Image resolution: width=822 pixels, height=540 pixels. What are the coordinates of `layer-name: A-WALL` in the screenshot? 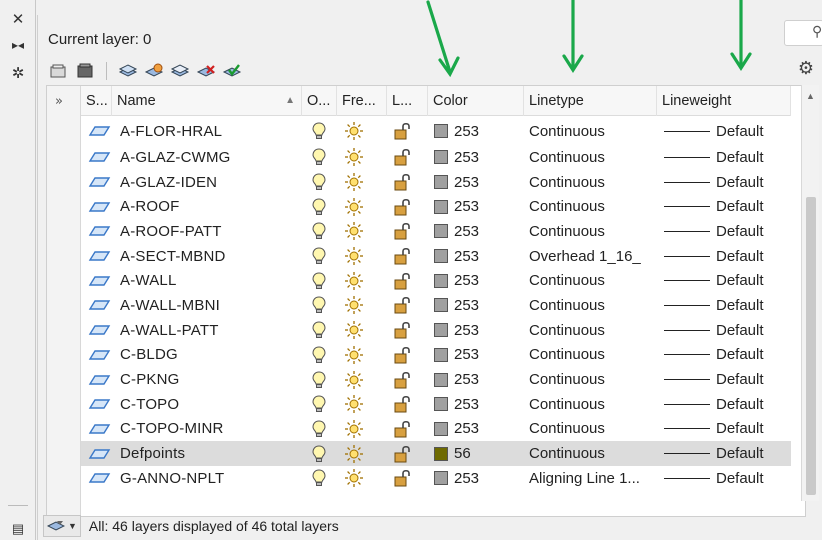 It's located at (210, 280).